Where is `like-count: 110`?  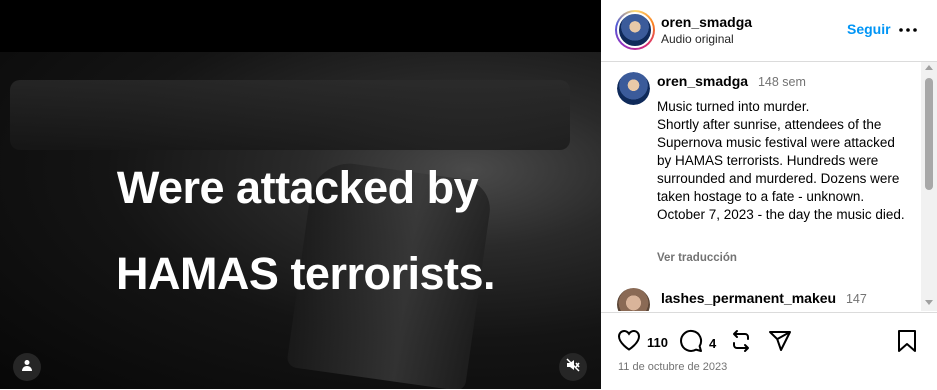
like-count: 110 is located at coordinates (657, 342).